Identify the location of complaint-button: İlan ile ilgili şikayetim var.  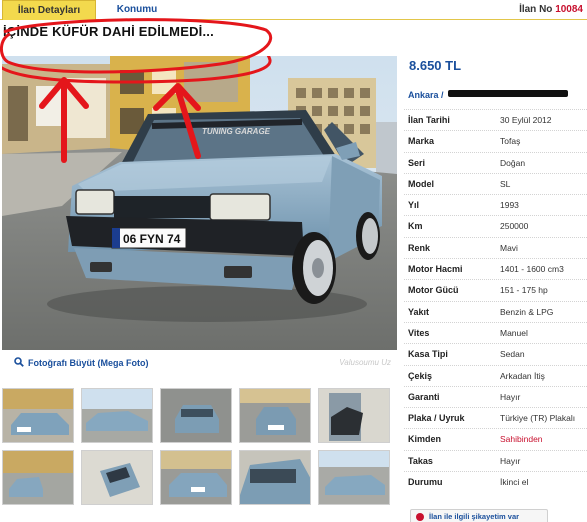
(479, 515).